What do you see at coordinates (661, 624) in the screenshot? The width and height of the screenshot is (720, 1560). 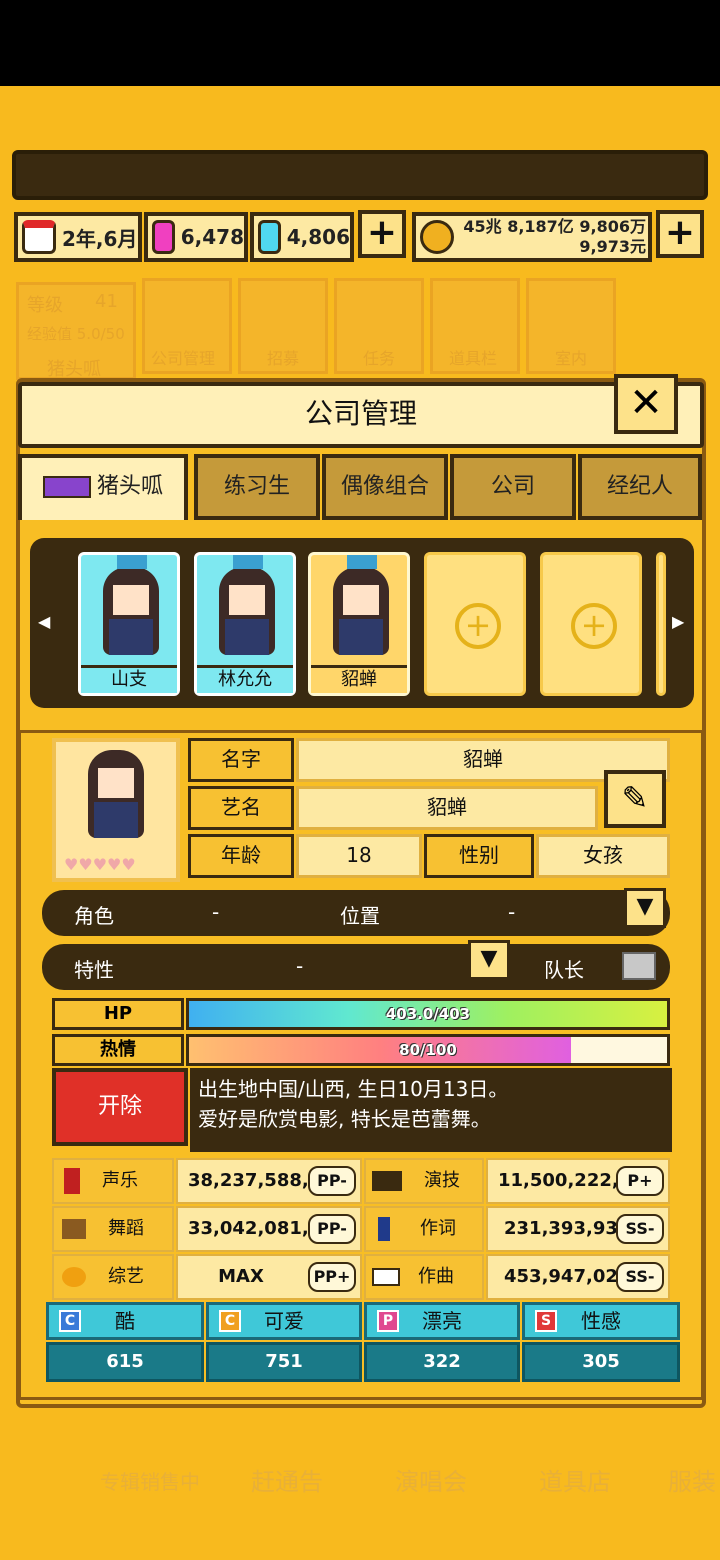 I see `empty-slot-partial` at bounding box center [661, 624].